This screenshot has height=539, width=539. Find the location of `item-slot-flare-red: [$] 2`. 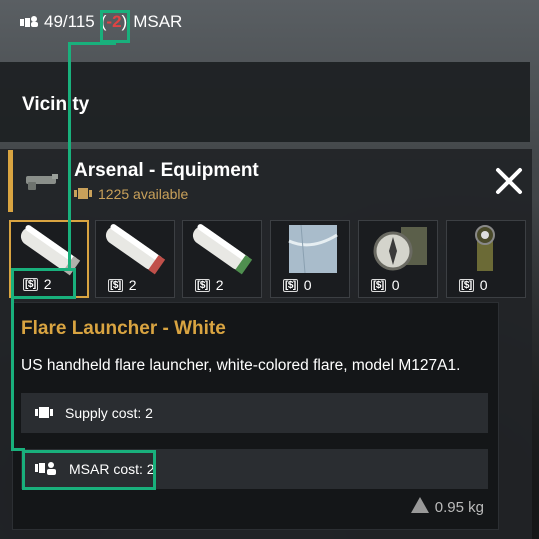

item-slot-flare-red: [$] 2 is located at coordinates (135, 259).